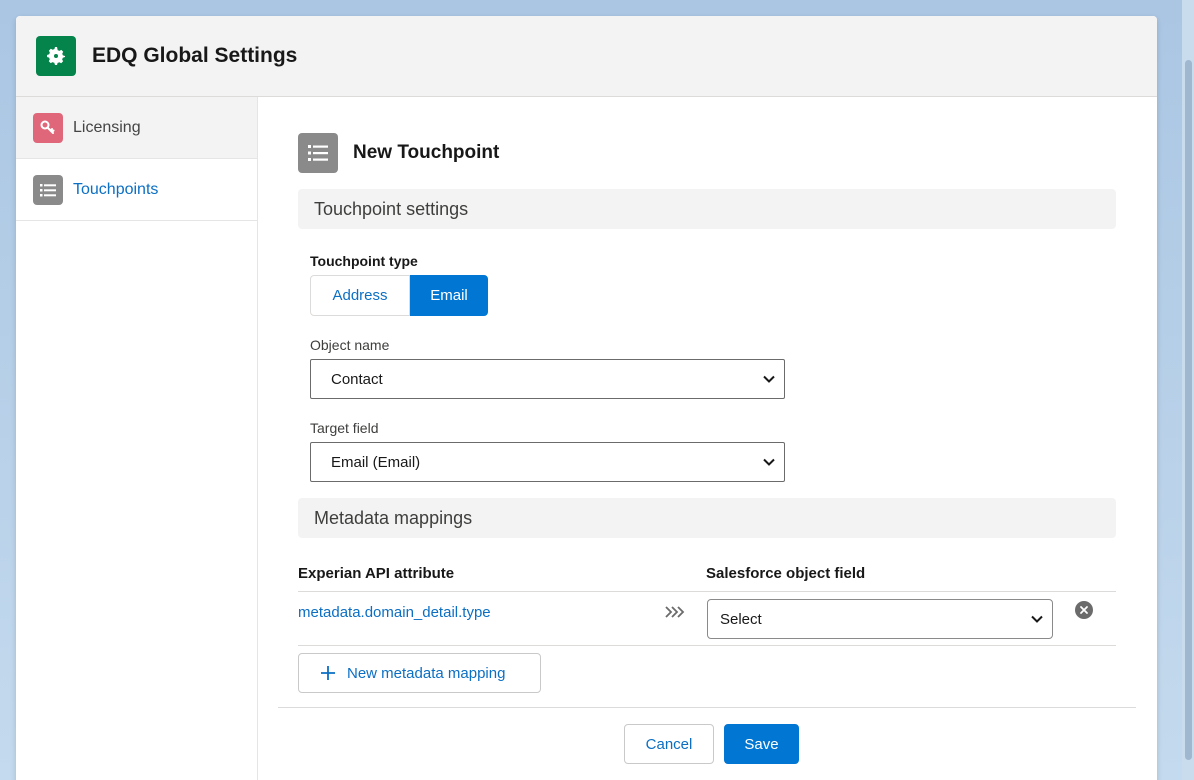 This screenshot has width=1194, height=780. Describe the element at coordinates (741, 619) in the screenshot. I see `object-field-value: Select` at that location.